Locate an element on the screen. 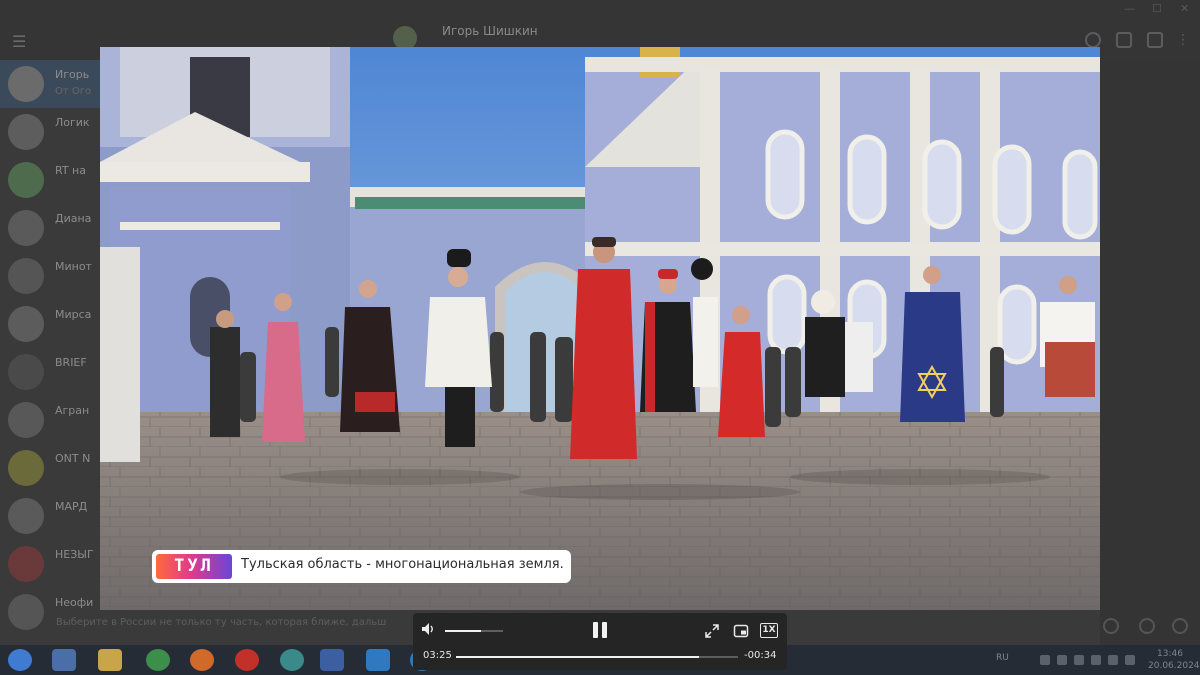 This screenshot has width=1200, height=675. volume-tray-icon is located at coordinates (1130, 660).